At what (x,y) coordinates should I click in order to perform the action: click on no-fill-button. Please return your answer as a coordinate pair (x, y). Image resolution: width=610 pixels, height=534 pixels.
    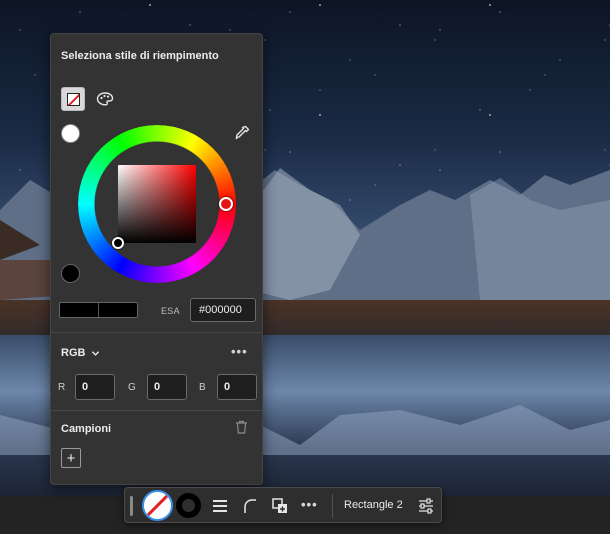
    Looking at the image, I should click on (73, 99).